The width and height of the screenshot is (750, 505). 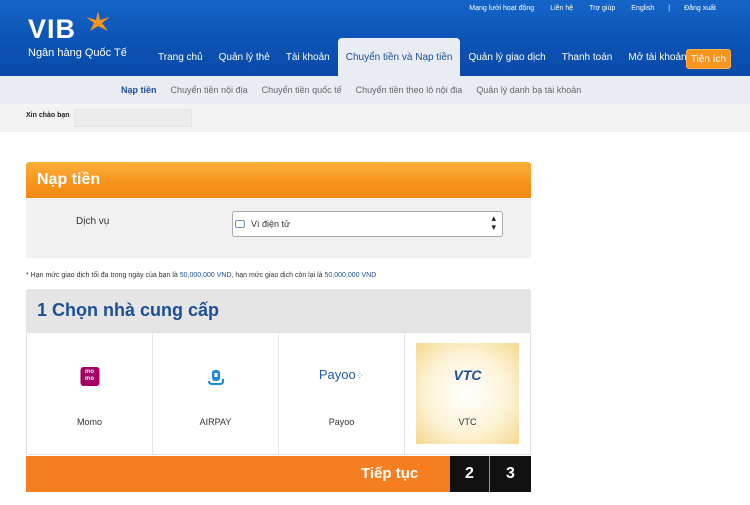 What do you see at coordinates (240, 224) in the screenshot?
I see `wallet-icon` at bounding box center [240, 224].